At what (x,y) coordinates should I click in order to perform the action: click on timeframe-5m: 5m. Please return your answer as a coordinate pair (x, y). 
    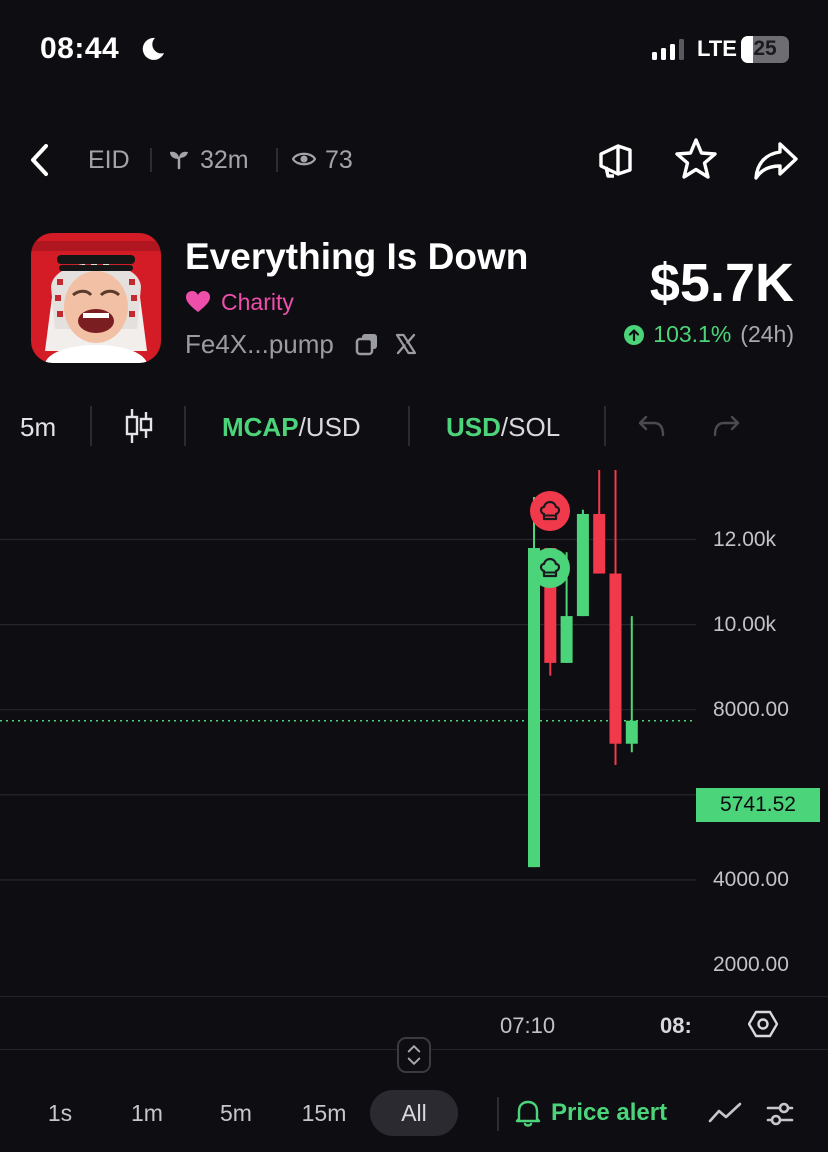
    Looking at the image, I should click on (236, 1113).